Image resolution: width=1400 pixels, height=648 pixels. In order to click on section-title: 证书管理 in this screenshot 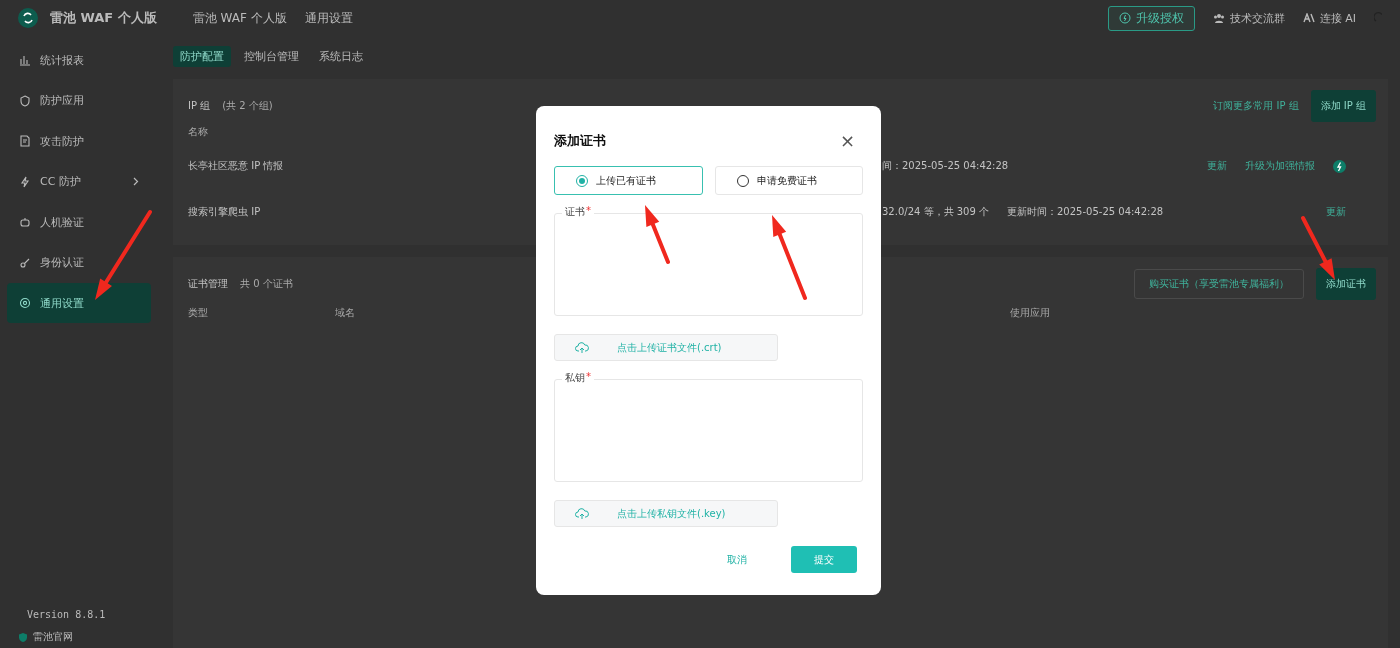, I will do `click(208, 284)`.